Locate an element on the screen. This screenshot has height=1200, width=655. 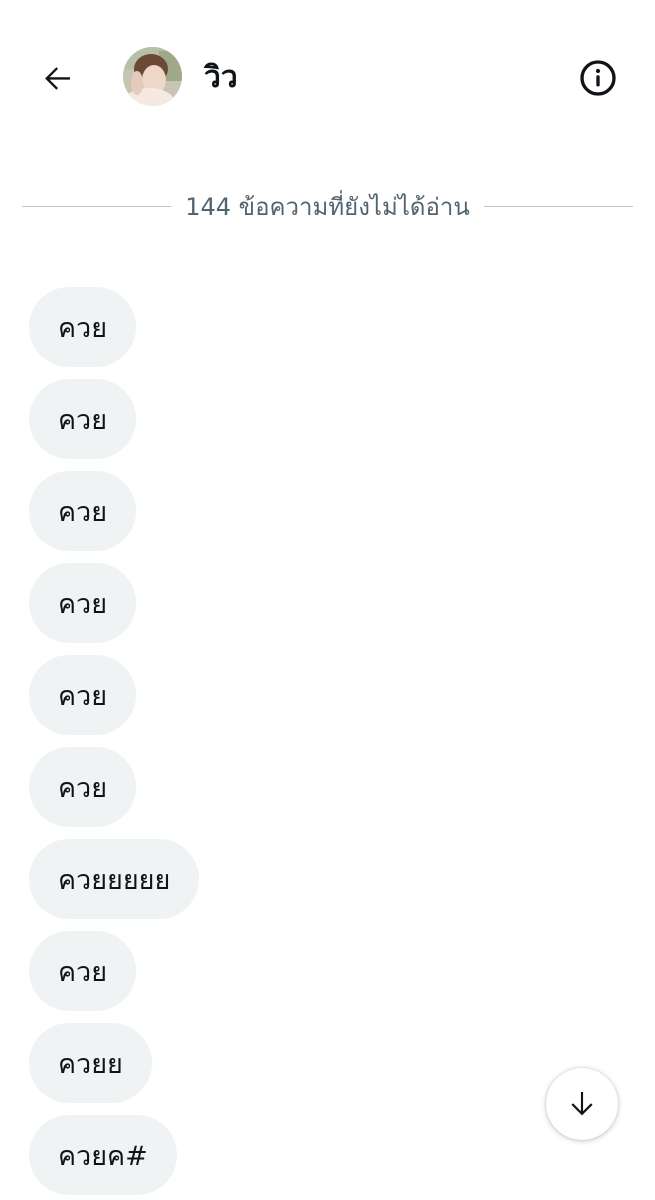
message-bubble: ควยค# is located at coordinates (103, 1155).